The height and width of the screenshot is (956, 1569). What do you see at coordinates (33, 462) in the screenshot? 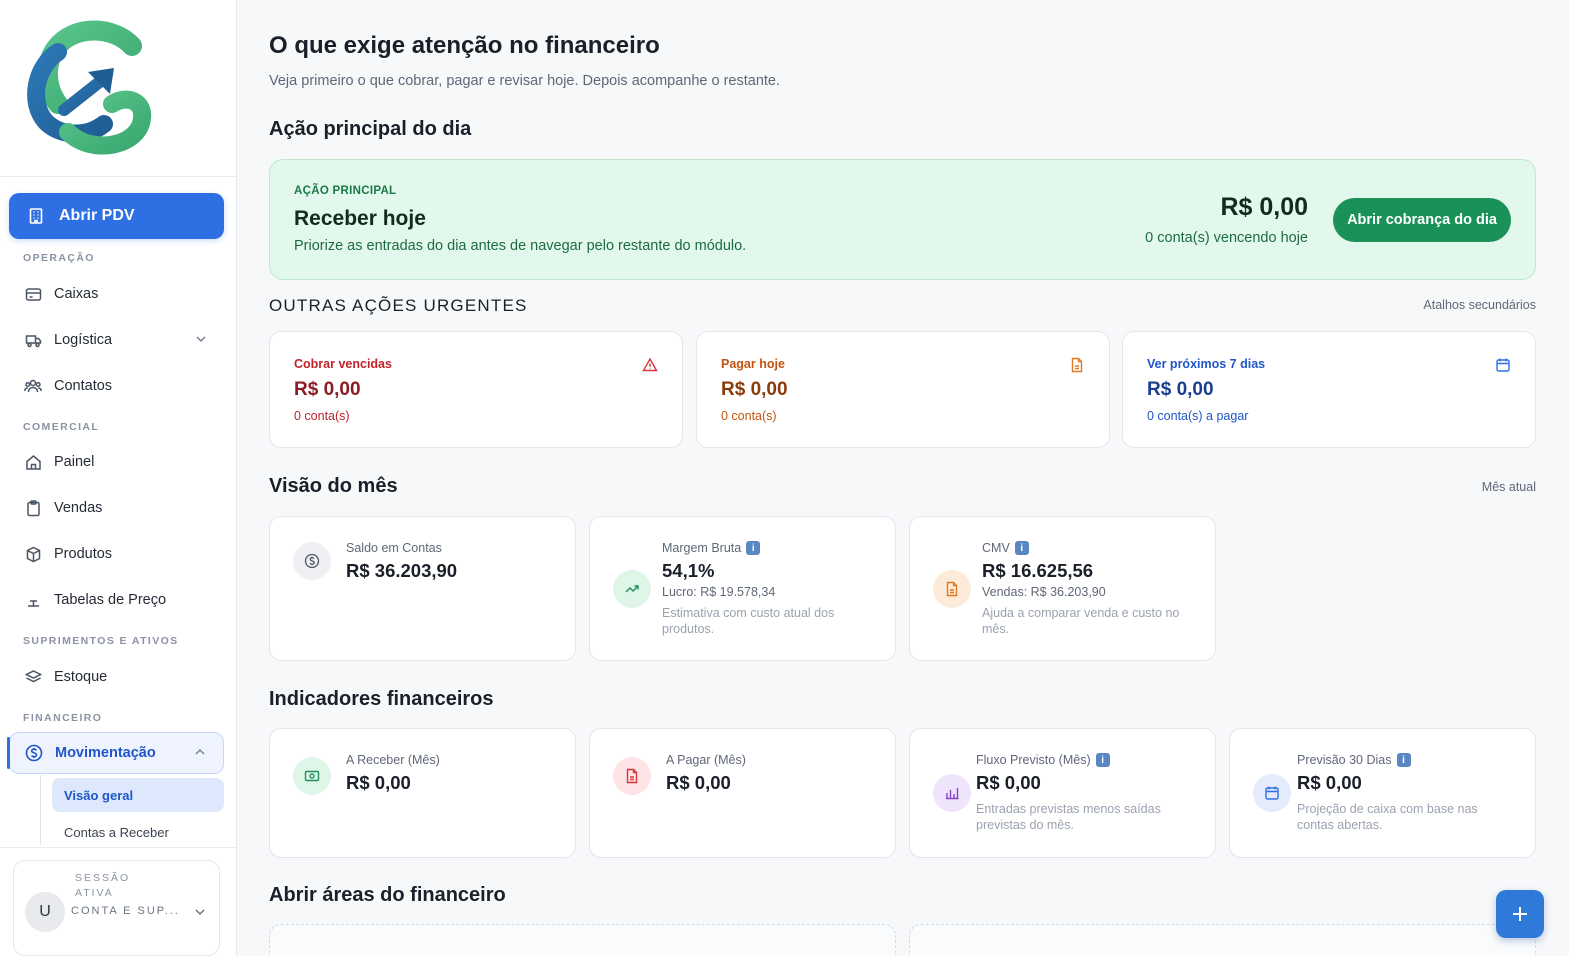
I see `home-icon` at bounding box center [33, 462].